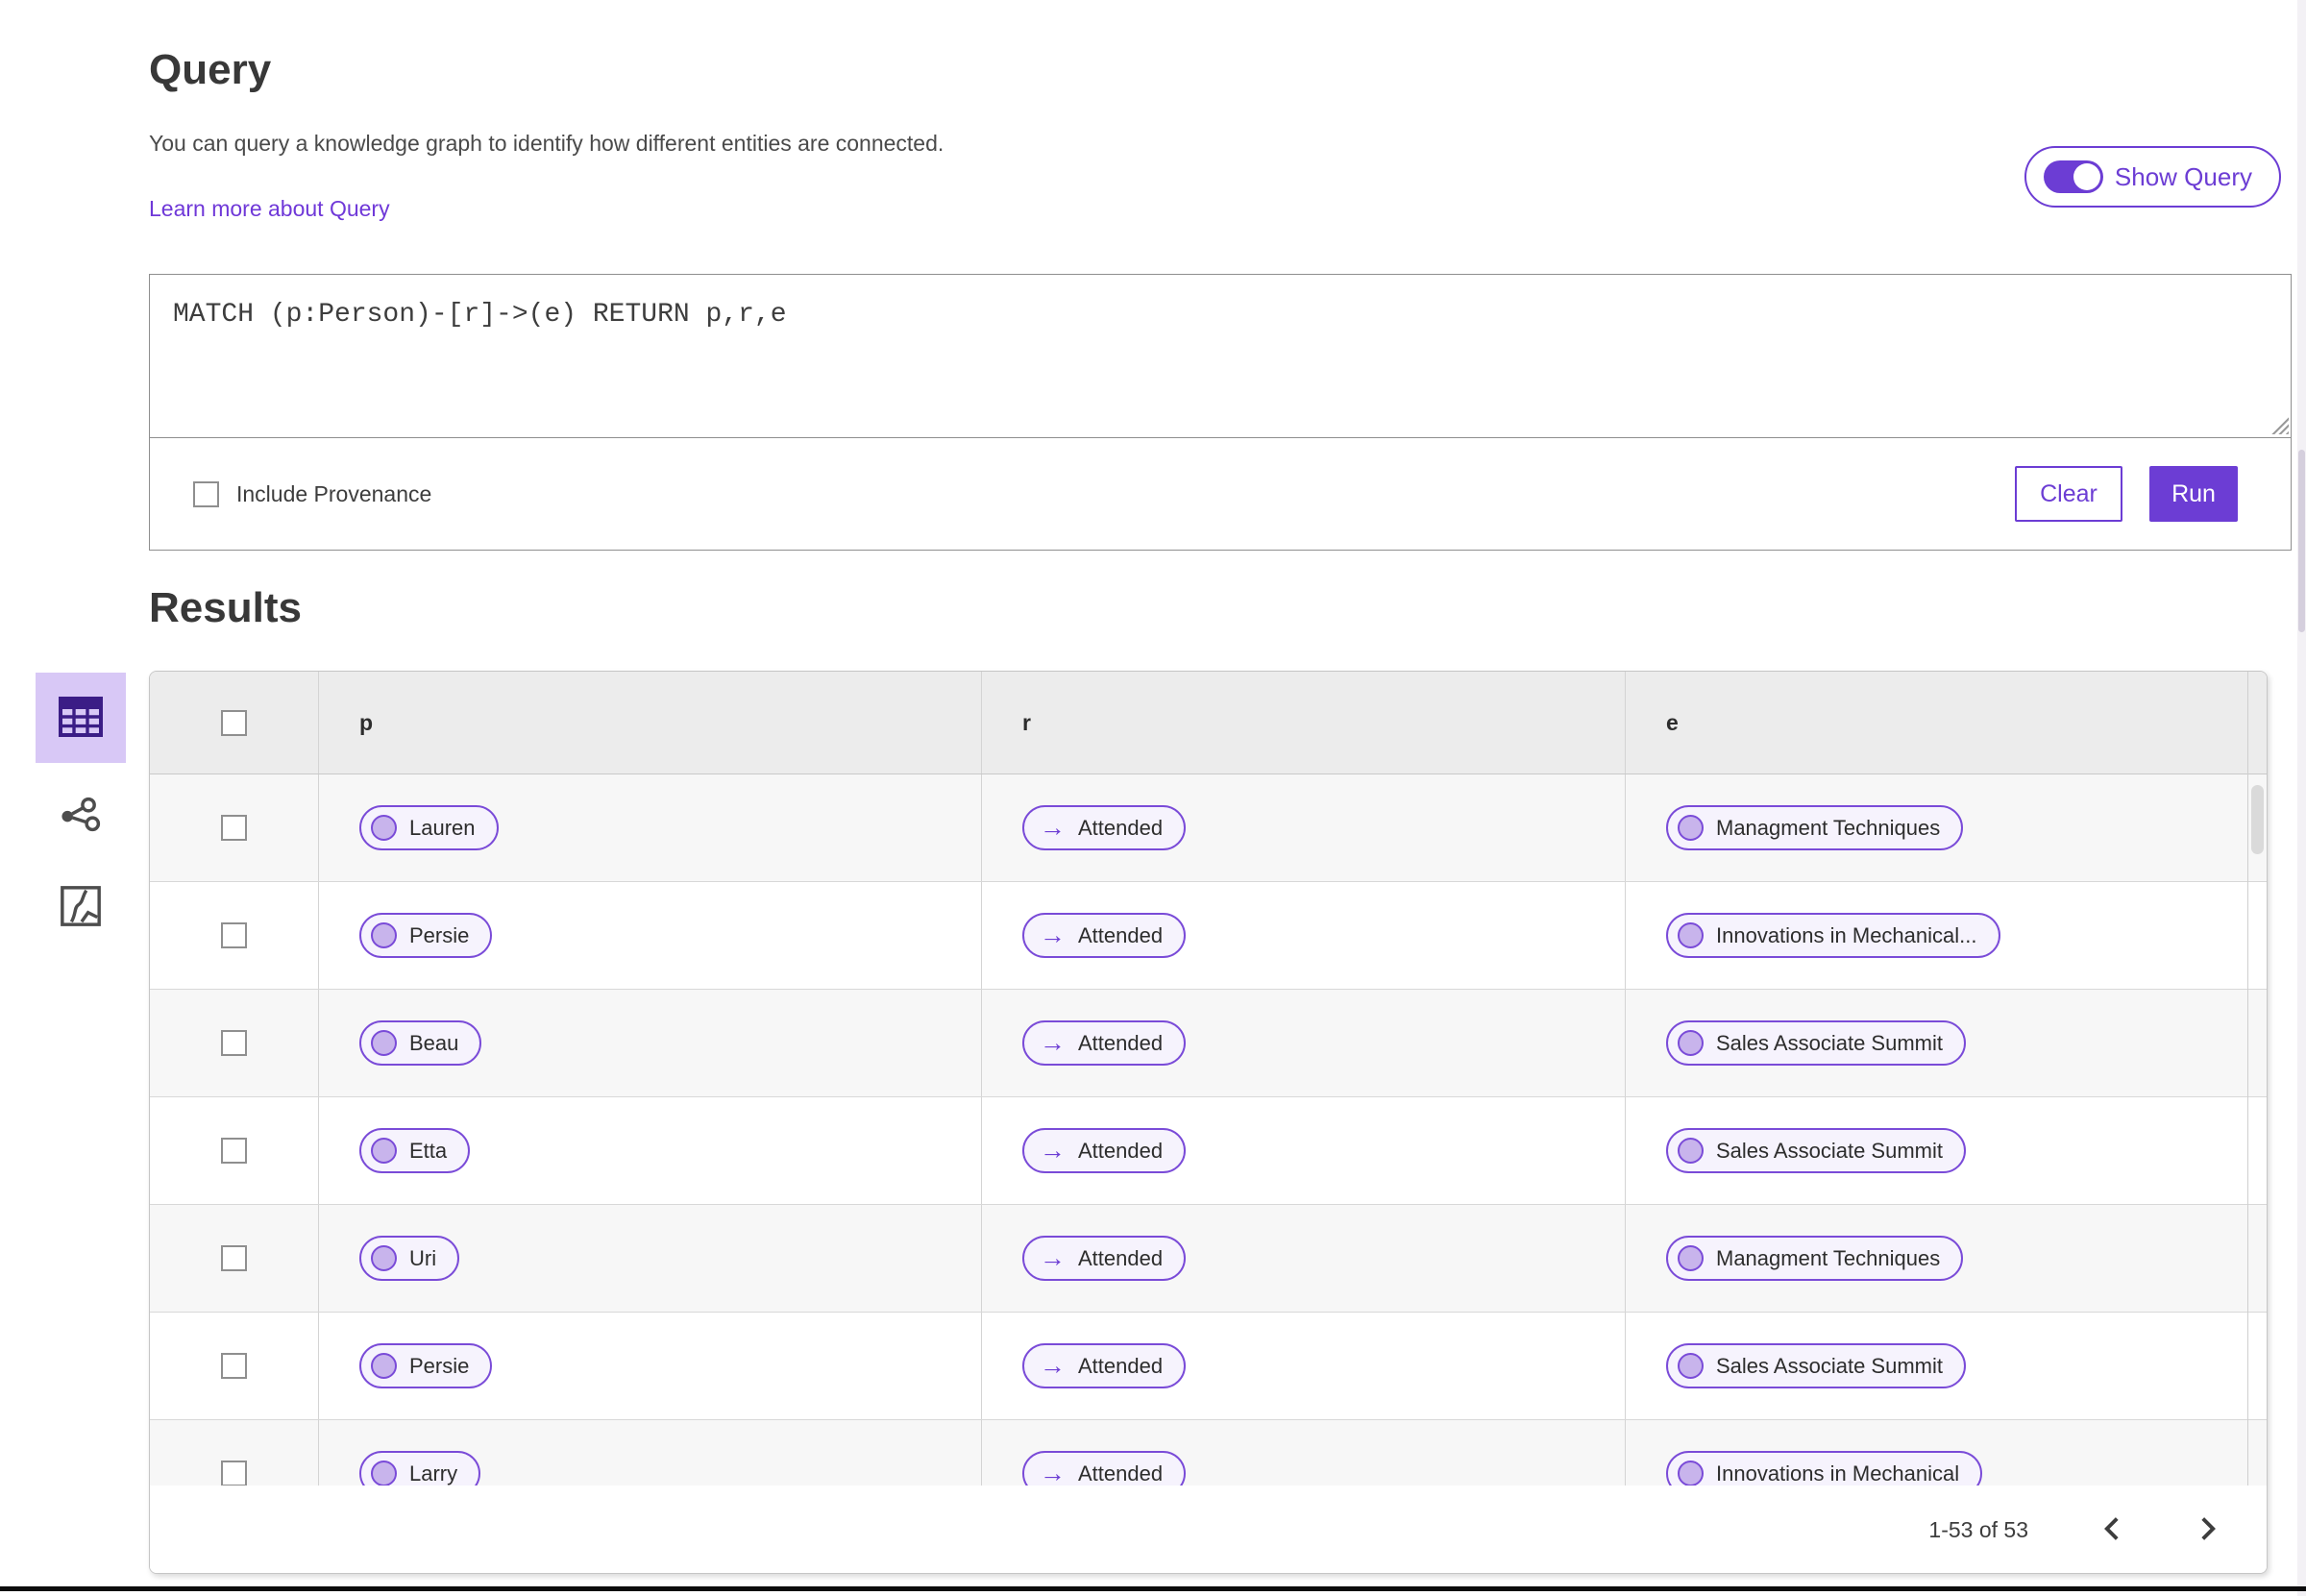 This screenshot has height=1596, width=2306. Describe the element at coordinates (2073, 176) in the screenshot. I see `toggle-switch-icon` at that location.